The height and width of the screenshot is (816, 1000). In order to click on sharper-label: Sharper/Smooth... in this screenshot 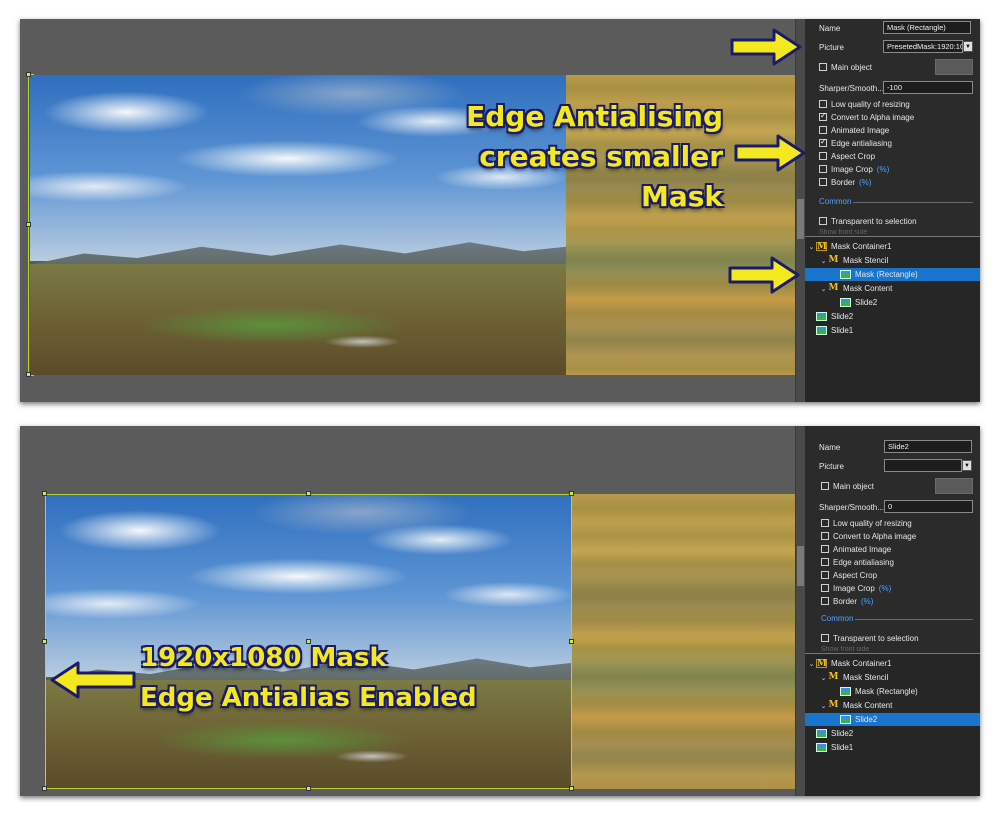, I will do `click(851, 507)`.